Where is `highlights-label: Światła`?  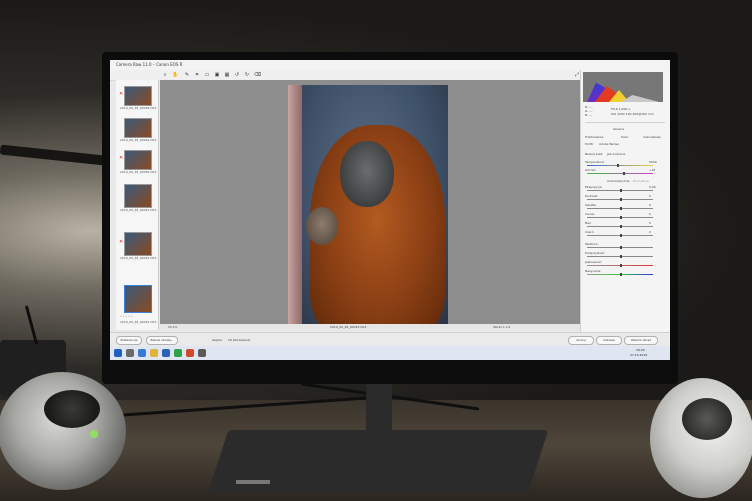 highlights-label: Światła is located at coordinates (590, 205).